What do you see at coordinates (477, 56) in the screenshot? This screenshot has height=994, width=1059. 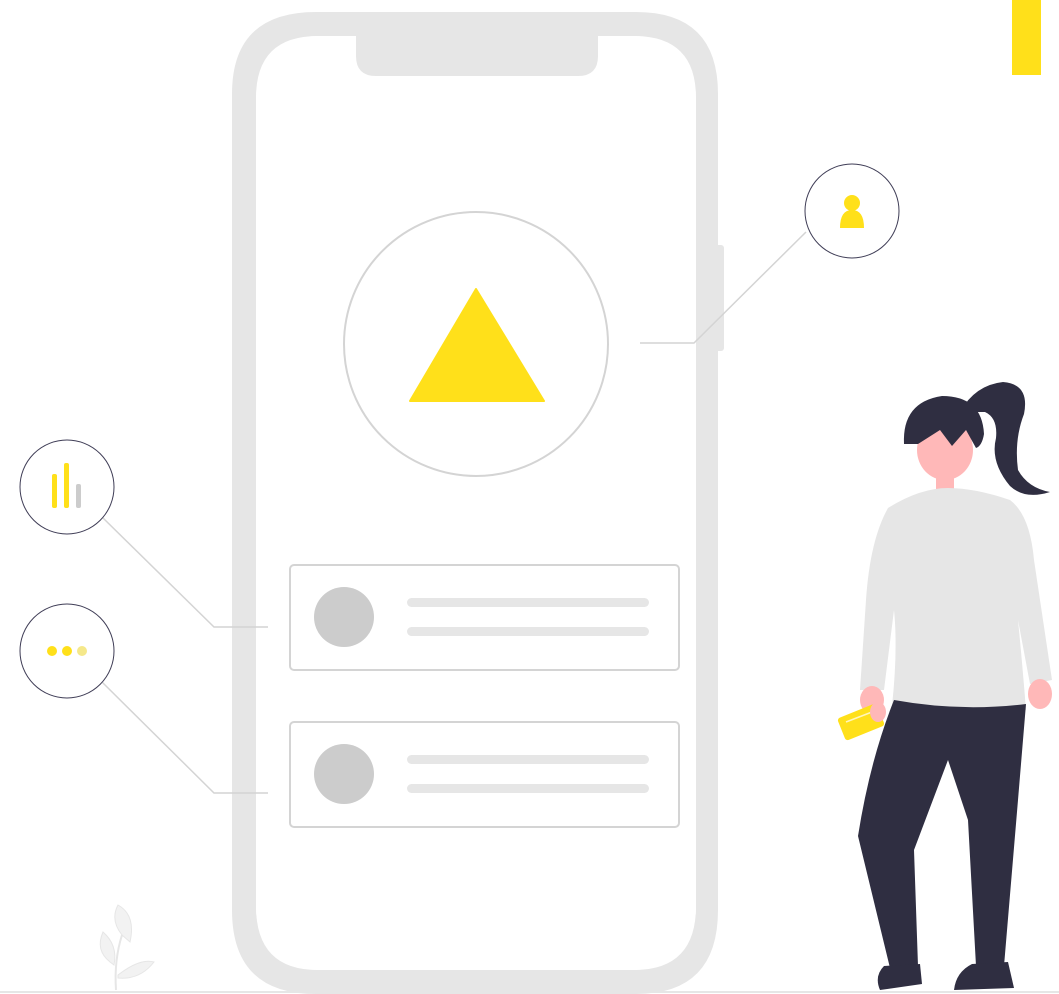 I see `phone-notch-inner` at bounding box center [477, 56].